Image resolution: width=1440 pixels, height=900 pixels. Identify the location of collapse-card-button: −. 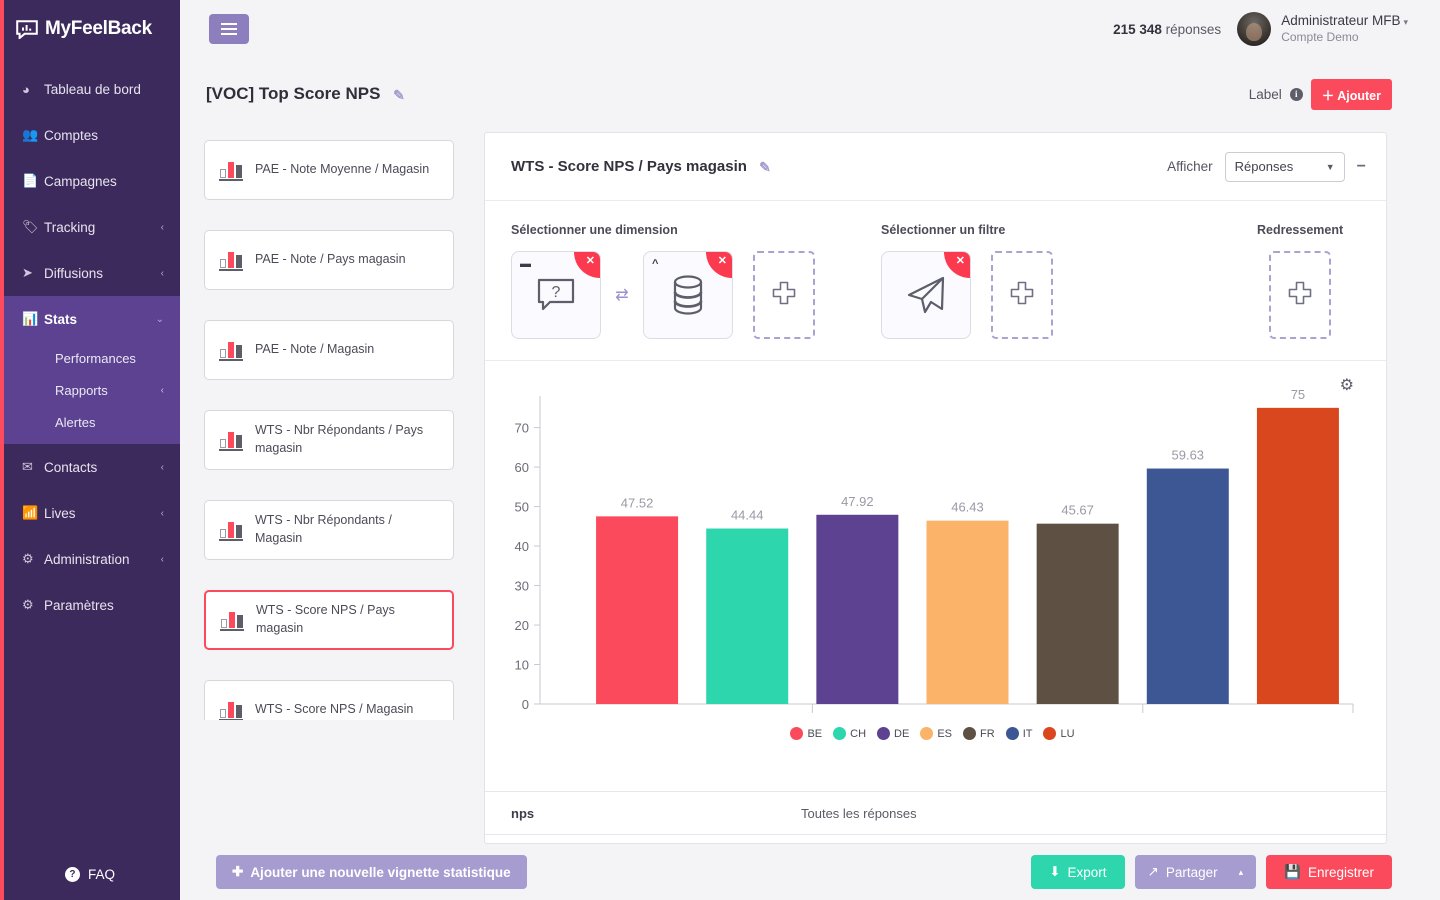
(1361, 166).